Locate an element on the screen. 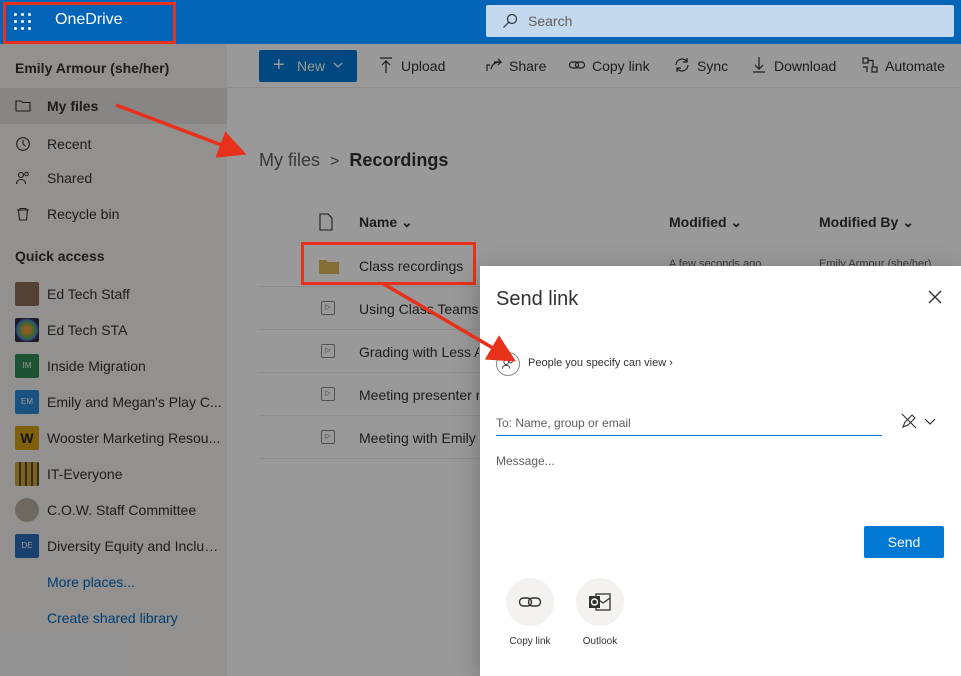 This screenshot has width=961, height=676. quick-access-label: Ed Tech STA is located at coordinates (87, 330).